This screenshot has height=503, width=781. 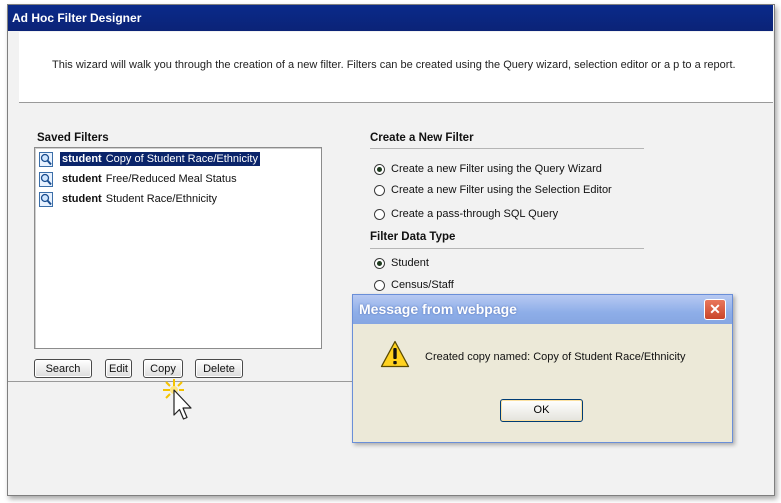 I want to click on filter-data-type-title: Filter Data Type, so click(x=413, y=237).